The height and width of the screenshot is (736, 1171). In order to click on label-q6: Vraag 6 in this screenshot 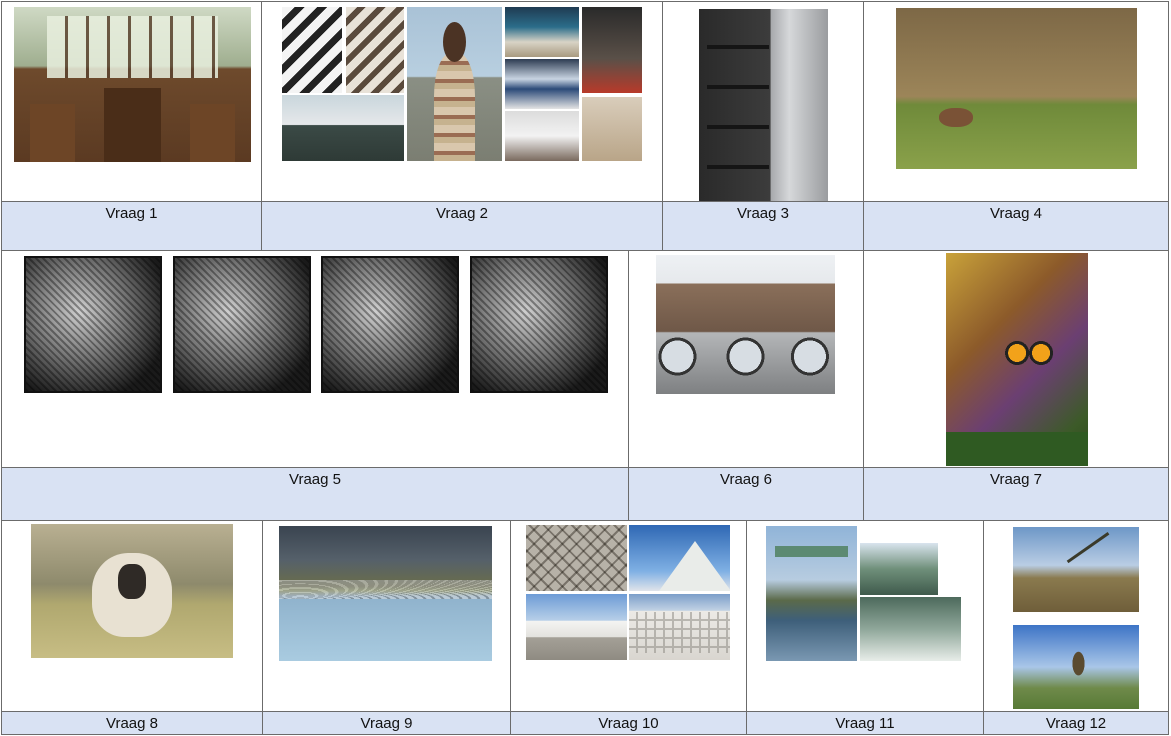, I will do `click(746, 494)`.